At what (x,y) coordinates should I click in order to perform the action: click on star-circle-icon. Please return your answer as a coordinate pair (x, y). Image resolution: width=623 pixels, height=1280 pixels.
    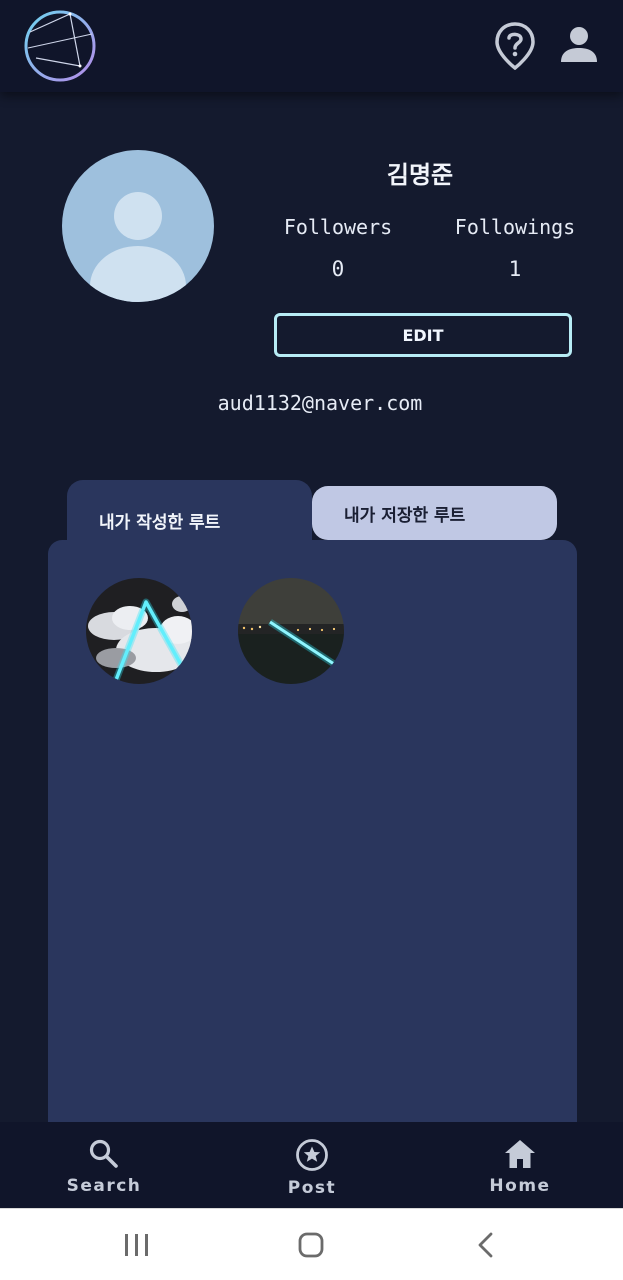
    Looking at the image, I should click on (312, 1155).